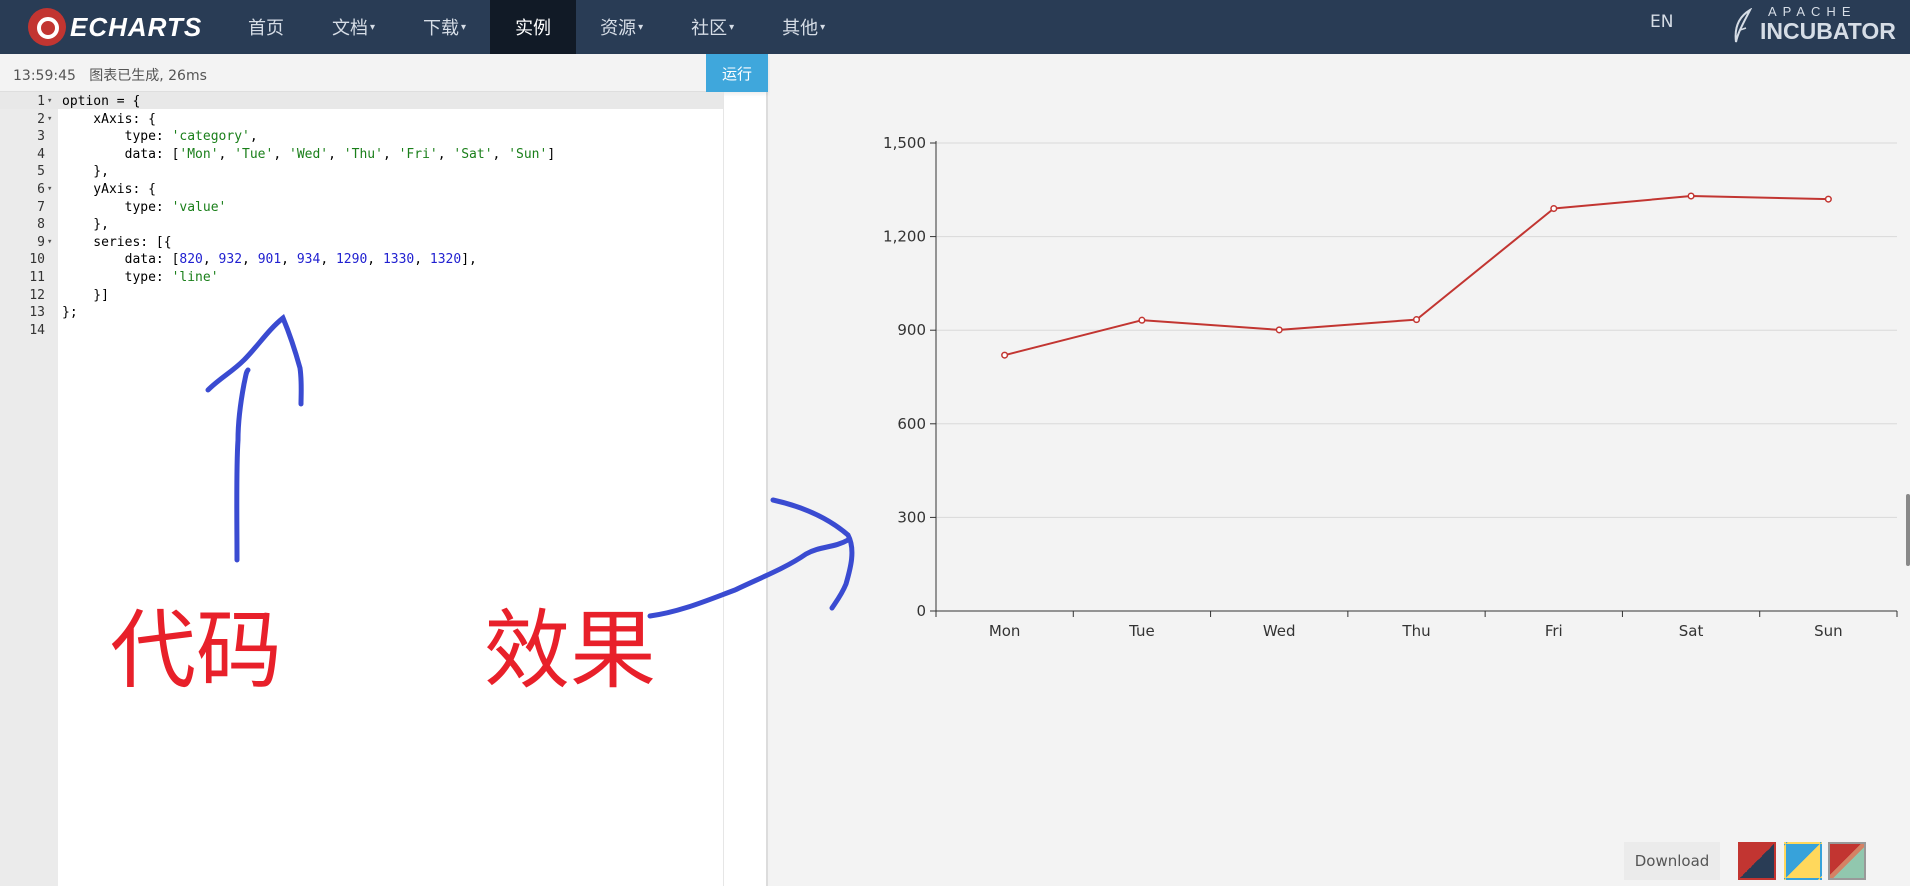 The height and width of the screenshot is (886, 1910). I want to click on line-number: 7, so click(41, 207).